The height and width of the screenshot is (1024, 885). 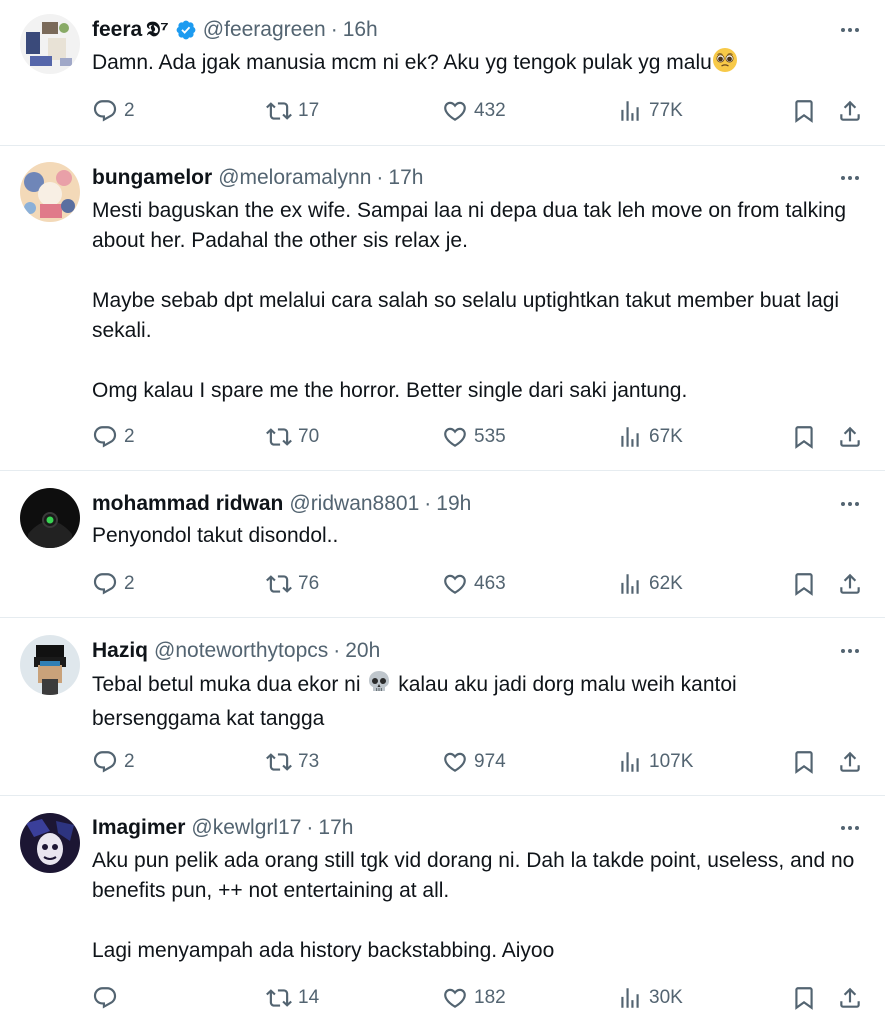 What do you see at coordinates (215, 535) in the screenshot?
I see `tweet-paragraph: Penyondol takut disondol..` at bounding box center [215, 535].